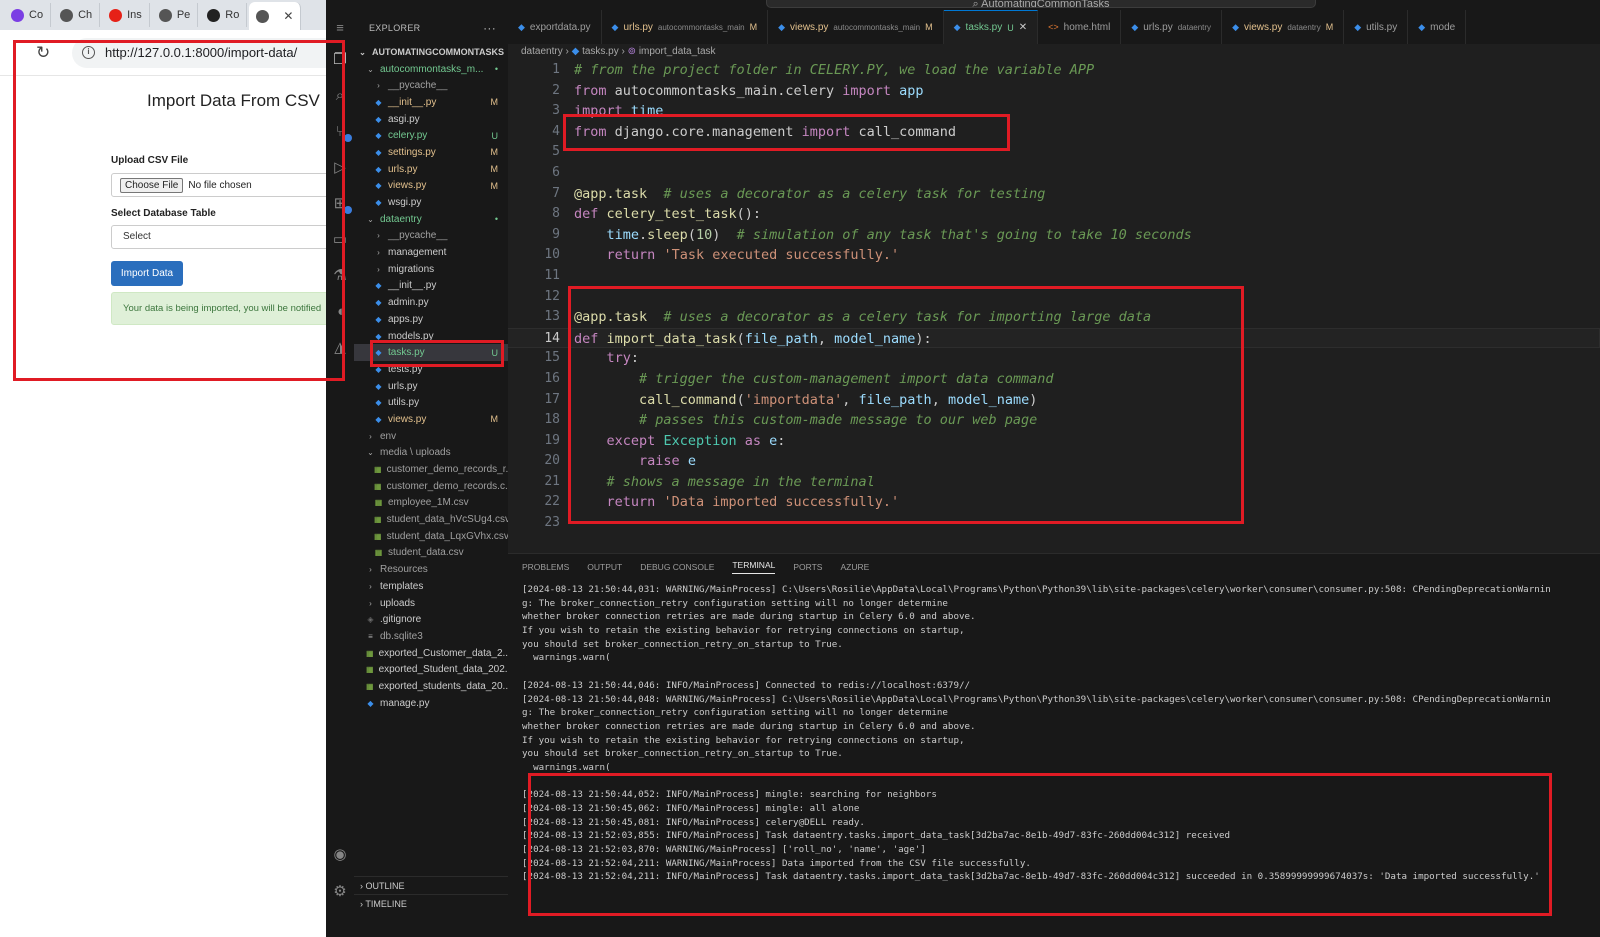 This screenshot has width=1600, height=937. What do you see at coordinates (754, 567) in the screenshot?
I see `panel-tab-terminal: TERMINAL` at bounding box center [754, 567].